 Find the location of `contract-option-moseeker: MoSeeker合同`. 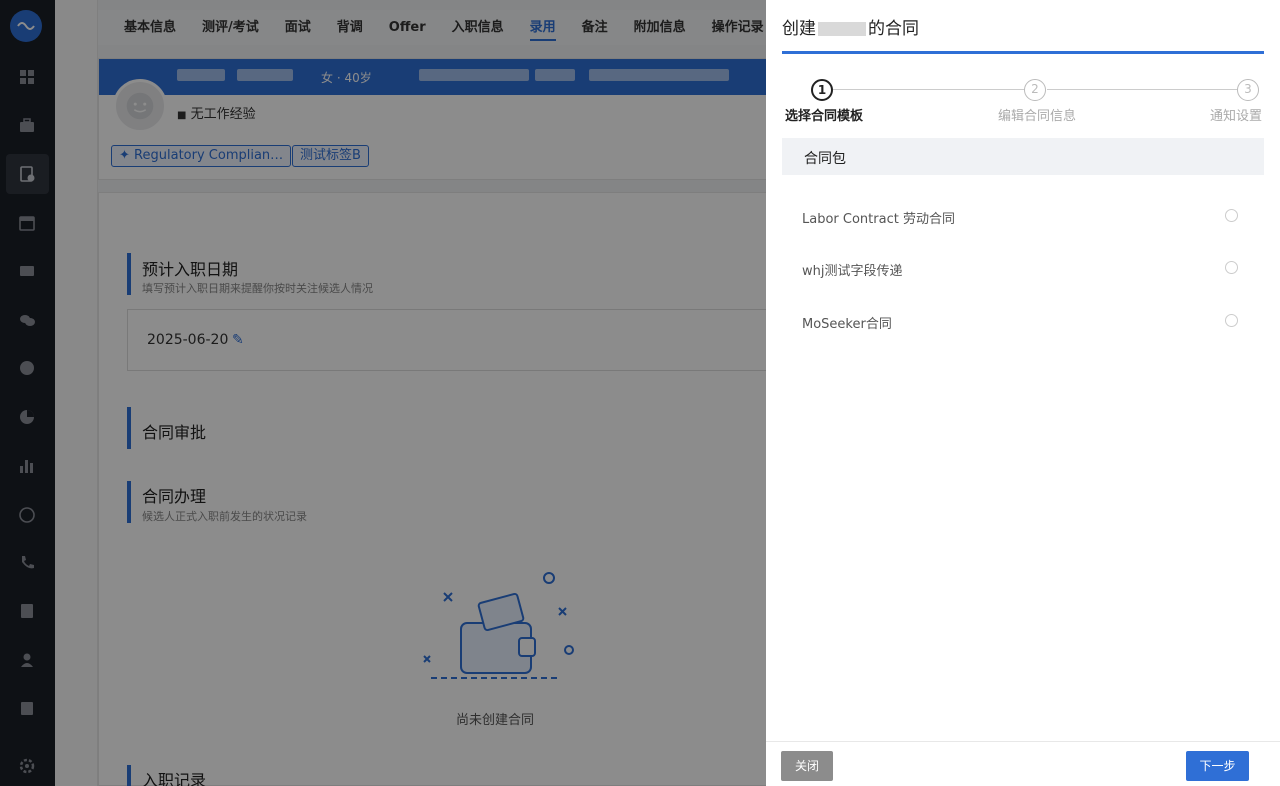

contract-option-moseeker: MoSeeker合同 is located at coordinates (847, 322).